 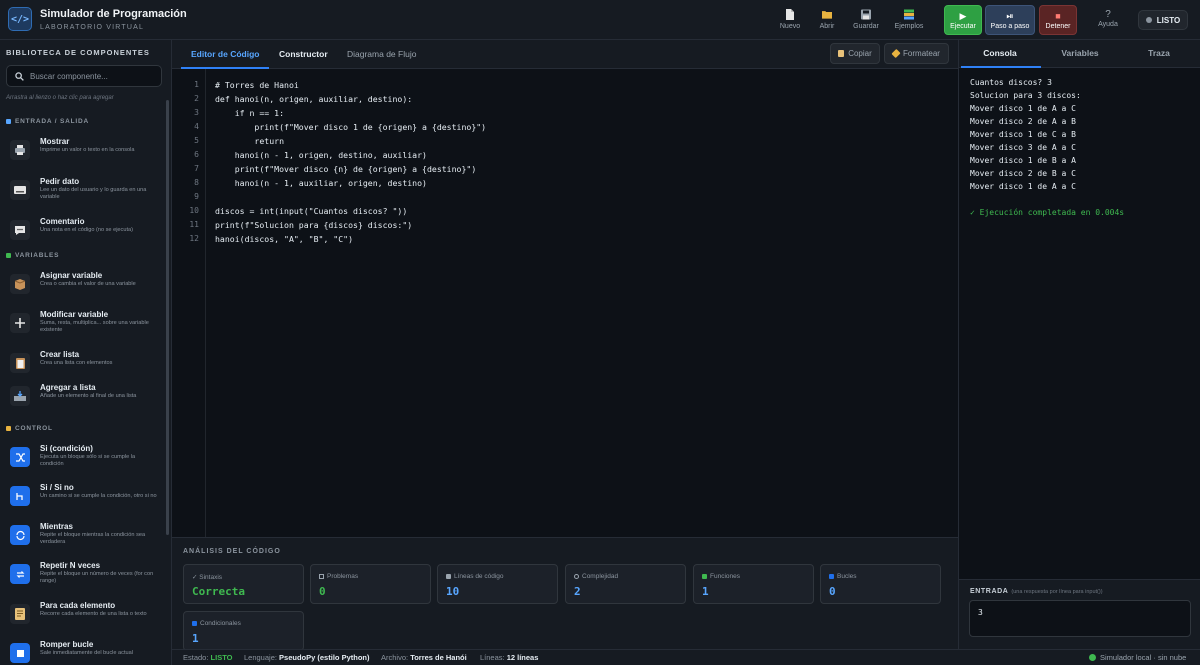 What do you see at coordinates (194, 623) in the screenshot?
I see `shuffle-icon` at bounding box center [194, 623].